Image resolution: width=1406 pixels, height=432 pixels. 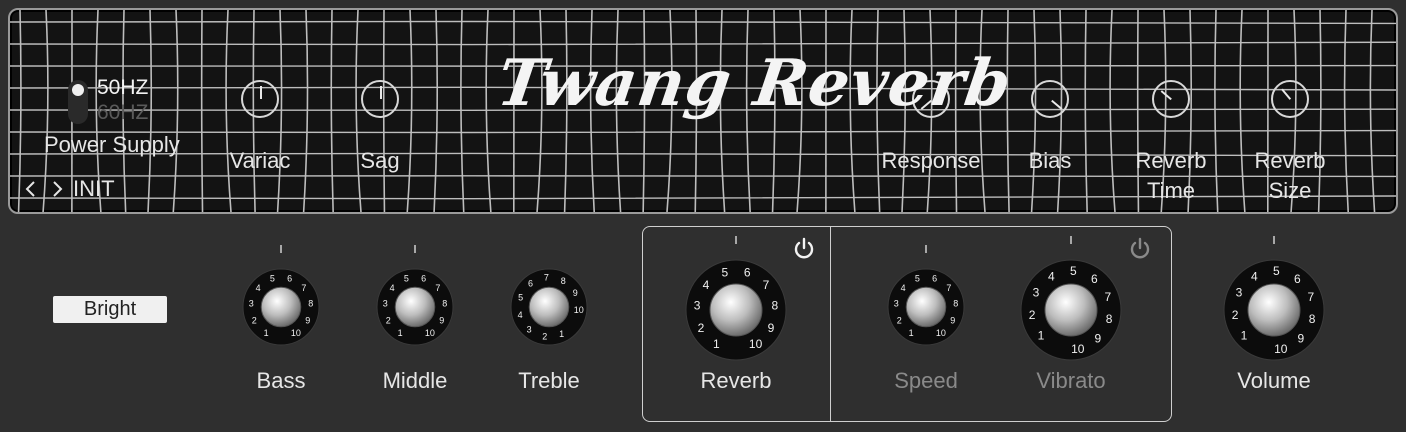 I want to click on middle-label: Middle, so click(x=415, y=380).